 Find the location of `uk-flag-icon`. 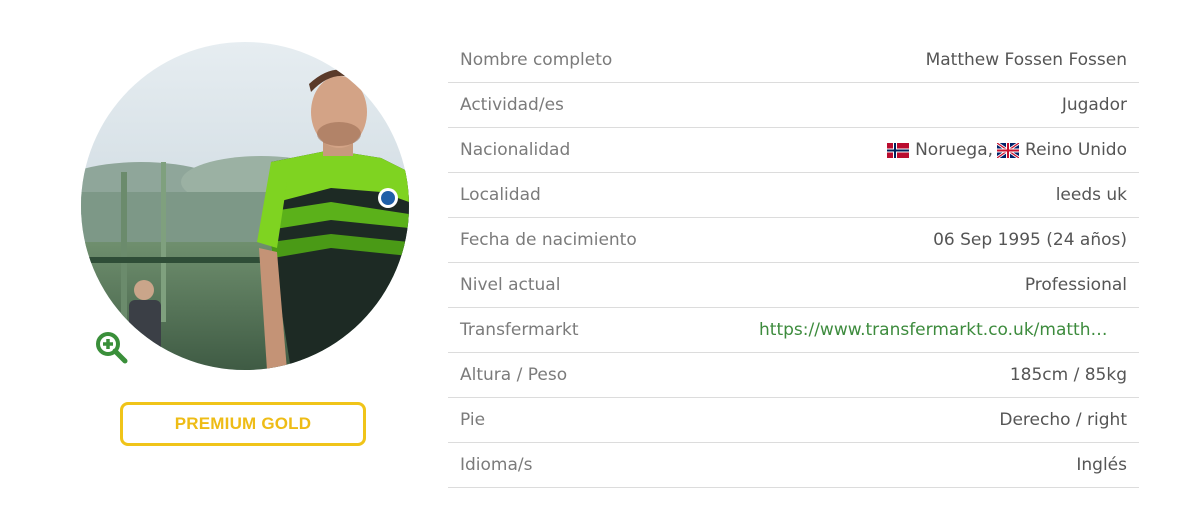

uk-flag-icon is located at coordinates (1008, 150).